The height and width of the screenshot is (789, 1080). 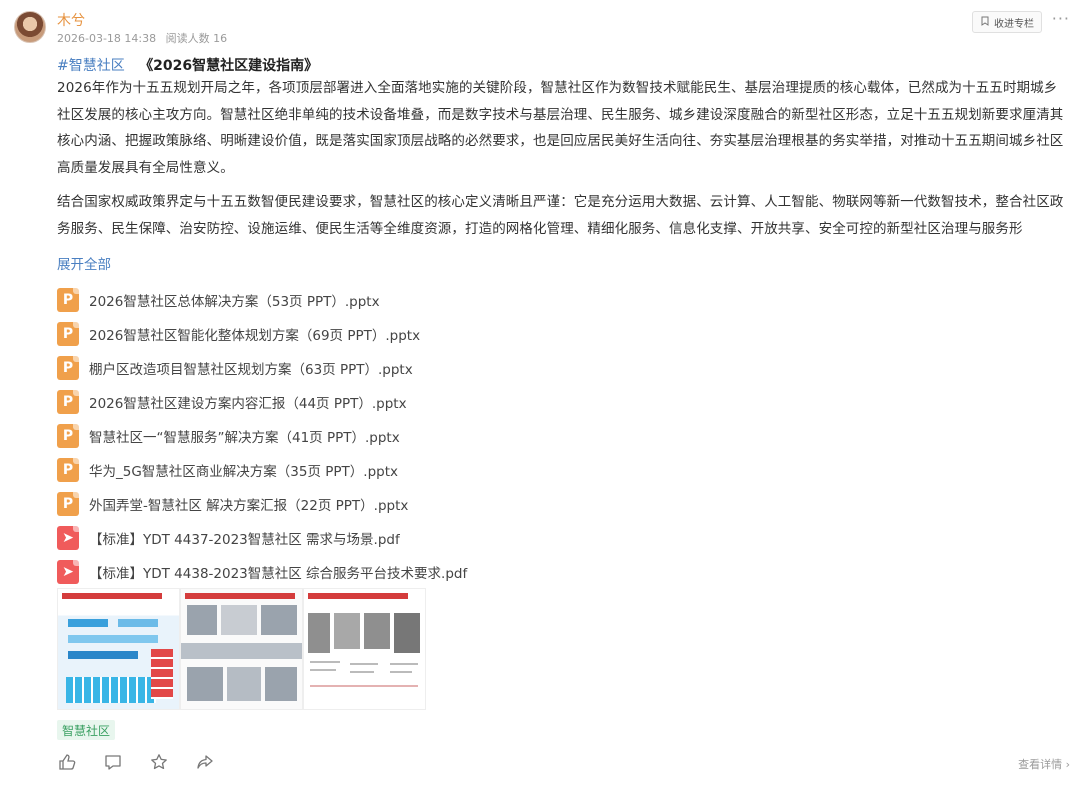 What do you see at coordinates (1014, 24) in the screenshot?
I see `collect-label: 收进专栏` at bounding box center [1014, 24].